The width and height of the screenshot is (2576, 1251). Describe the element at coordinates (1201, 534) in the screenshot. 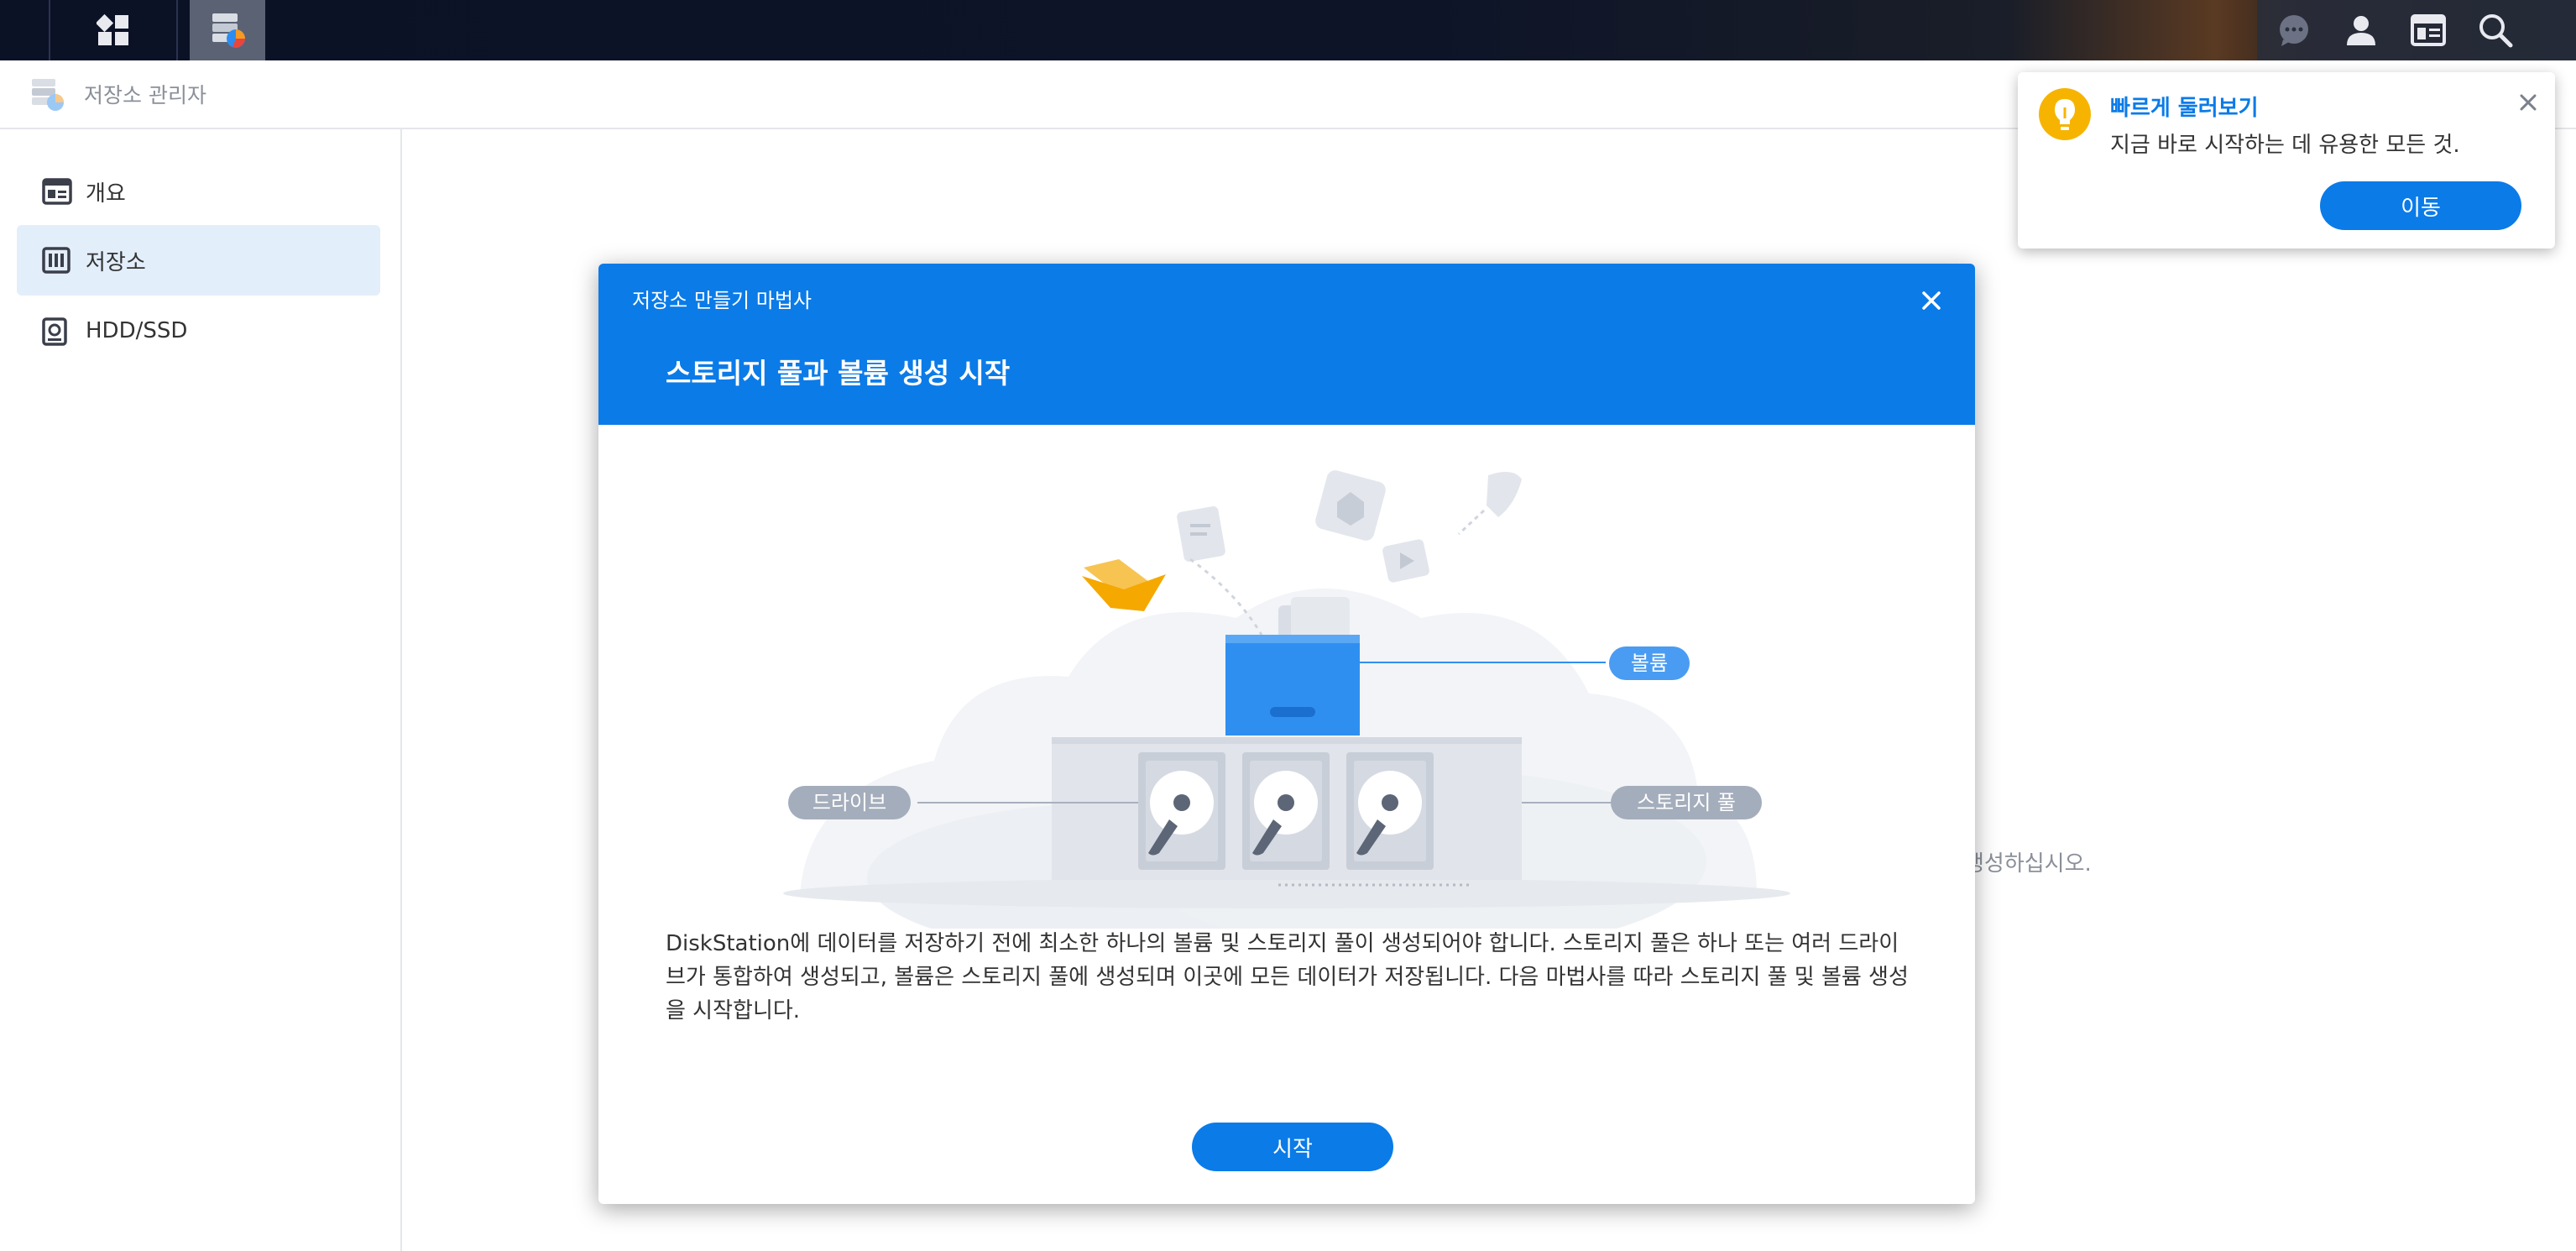

I see `document-icon` at that location.